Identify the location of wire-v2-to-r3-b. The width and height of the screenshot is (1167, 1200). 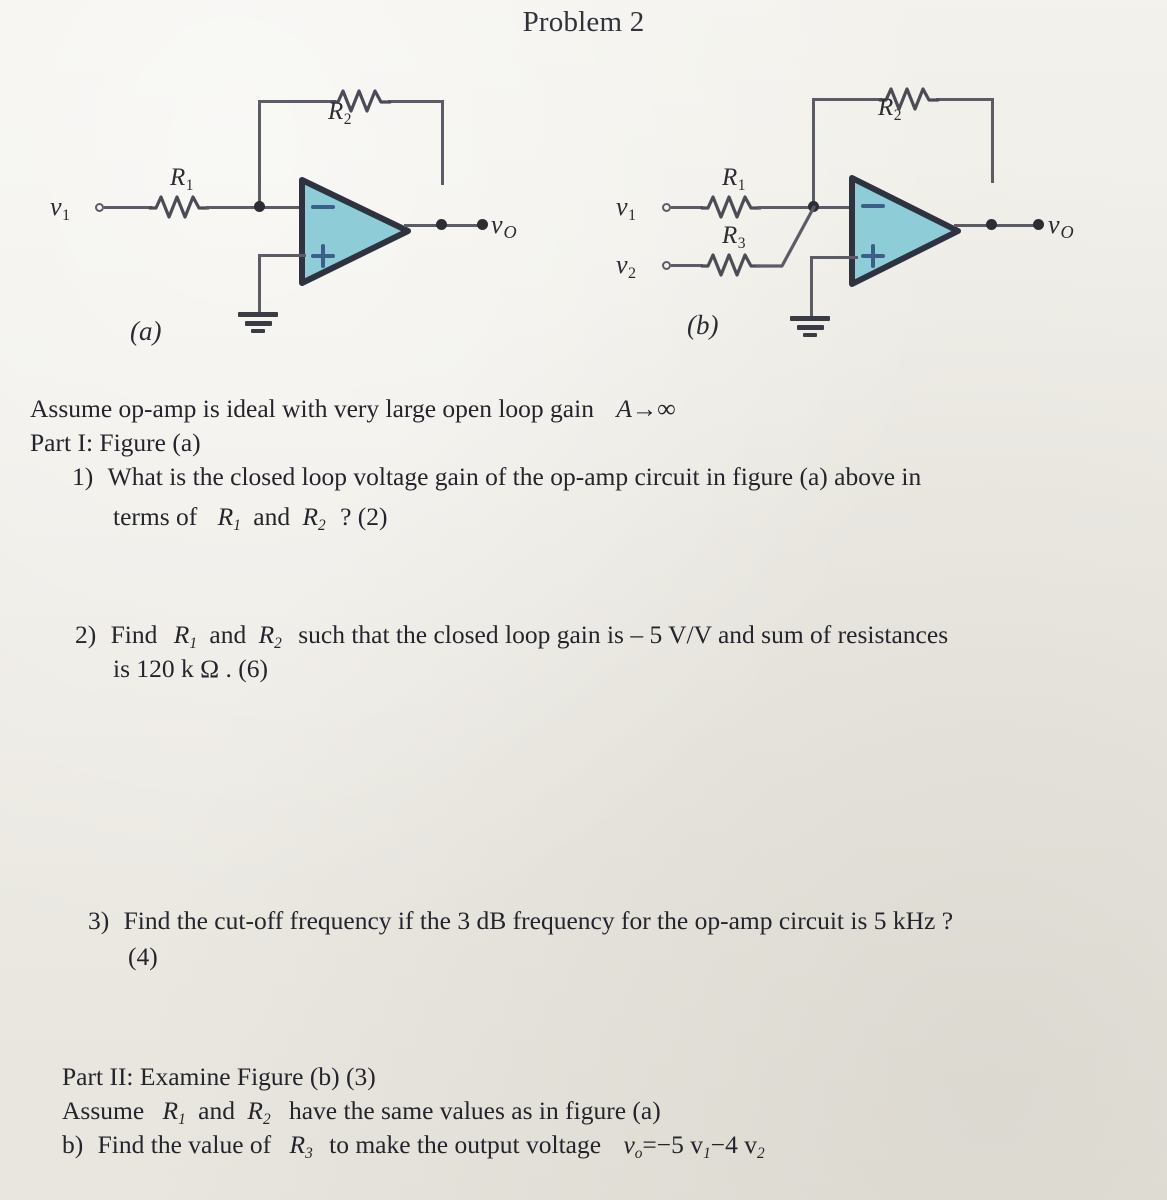
(687, 265).